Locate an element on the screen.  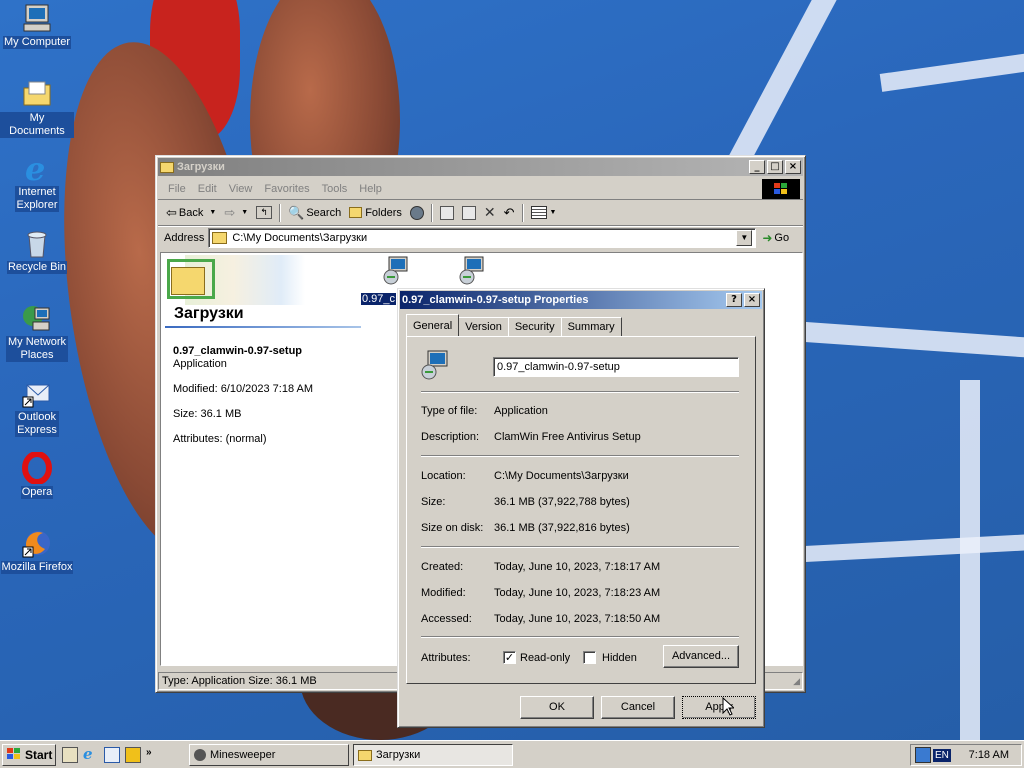
chevron-right-icon: » is located at coordinates (149, 755).